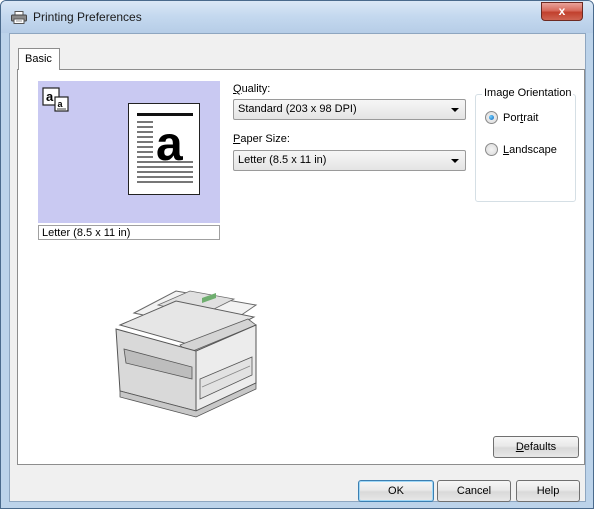 The image size is (594, 509). Describe the element at coordinates (186, 354) in the screenshot. I see `printer-illustration` at that location.